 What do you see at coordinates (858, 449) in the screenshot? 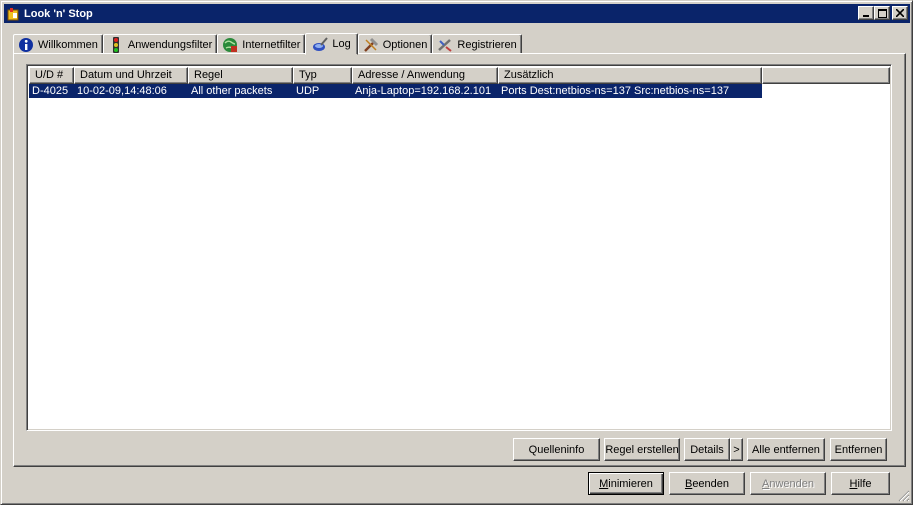
I see `remove-button: Entfernen` at bounding box center [858, 449].